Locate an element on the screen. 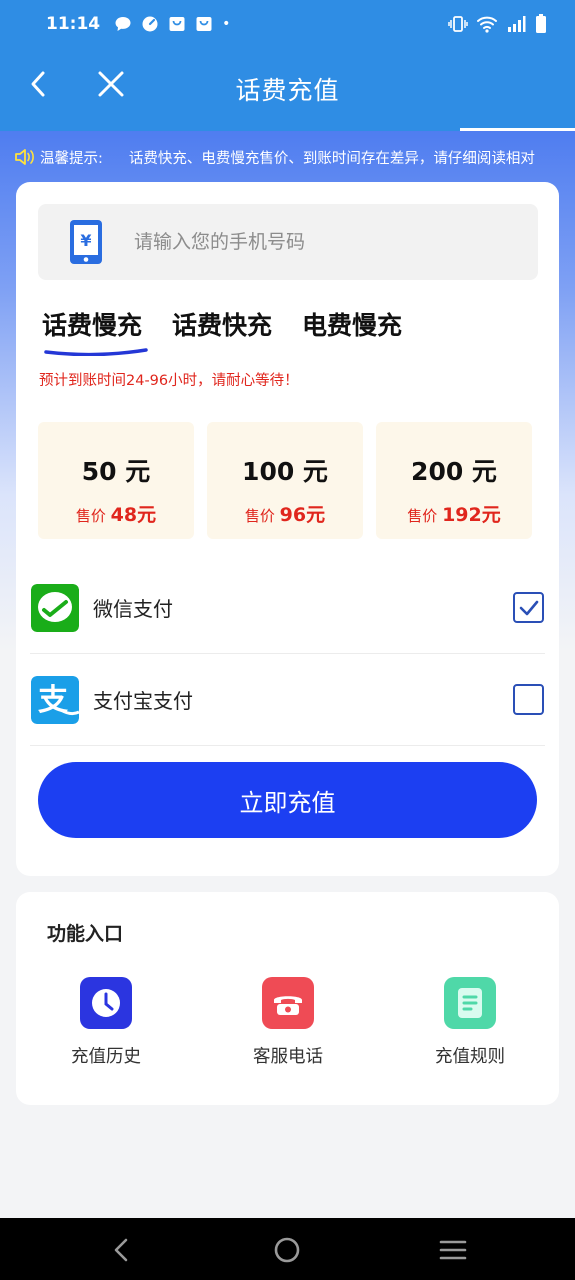 The height and width of the screenshot is (1280, 575). wechat-checkbox is located at coordinates (528, 607).